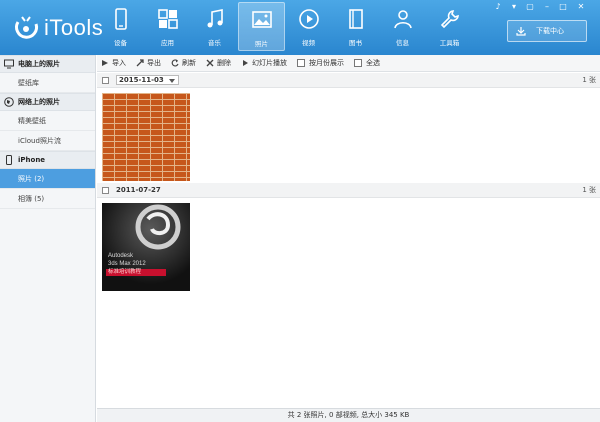 This screenshot has width=600, height=422. Describe the element at coordinates (308, 19) in the screenshot. I see `video-icon` at that location.